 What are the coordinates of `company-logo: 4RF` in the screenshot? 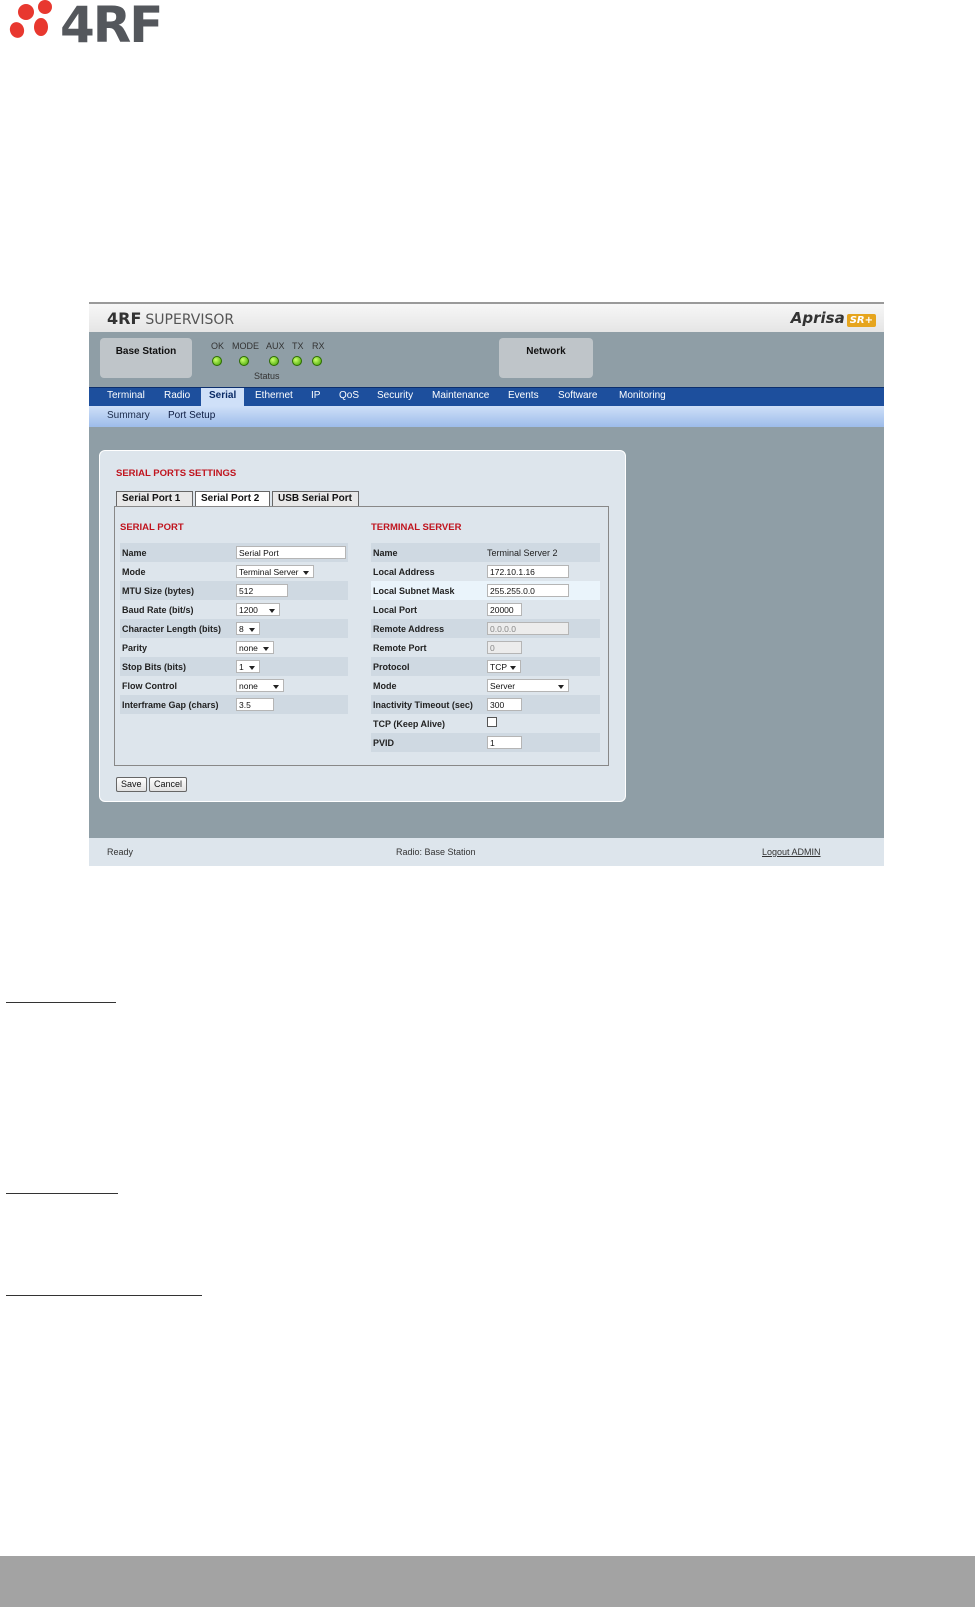 It's located at (96, 27).